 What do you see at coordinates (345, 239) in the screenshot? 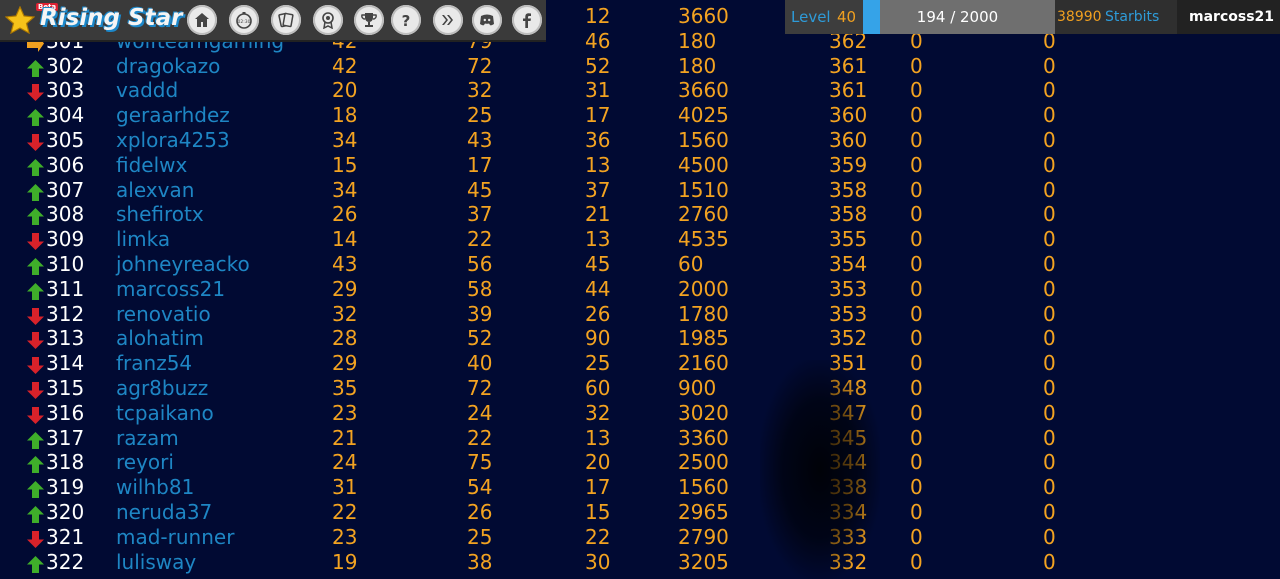
I see `stat-value-1: 14` at bounding box center [345, 239].